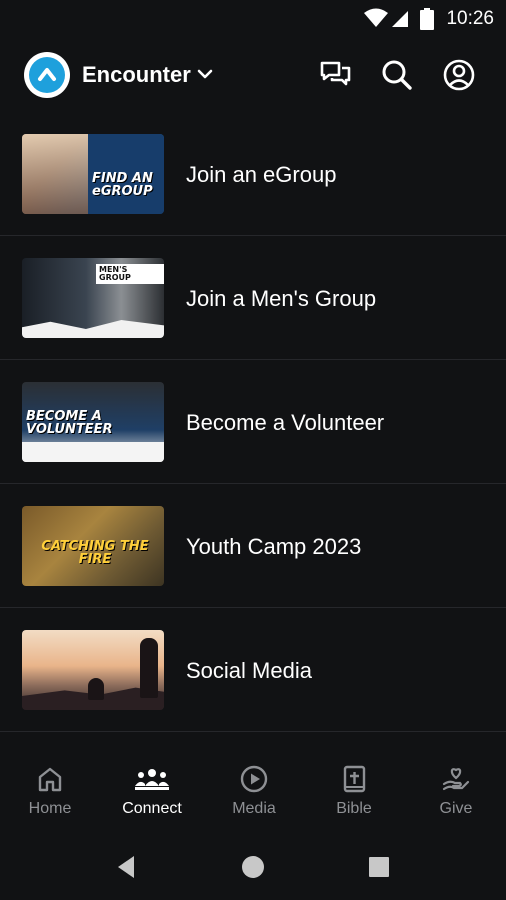 This screenshot has height=900, width=506. What do you see at coordinates (459, 75) in the screenshot?
I see `account-icon` at bounding box center [459, 75].